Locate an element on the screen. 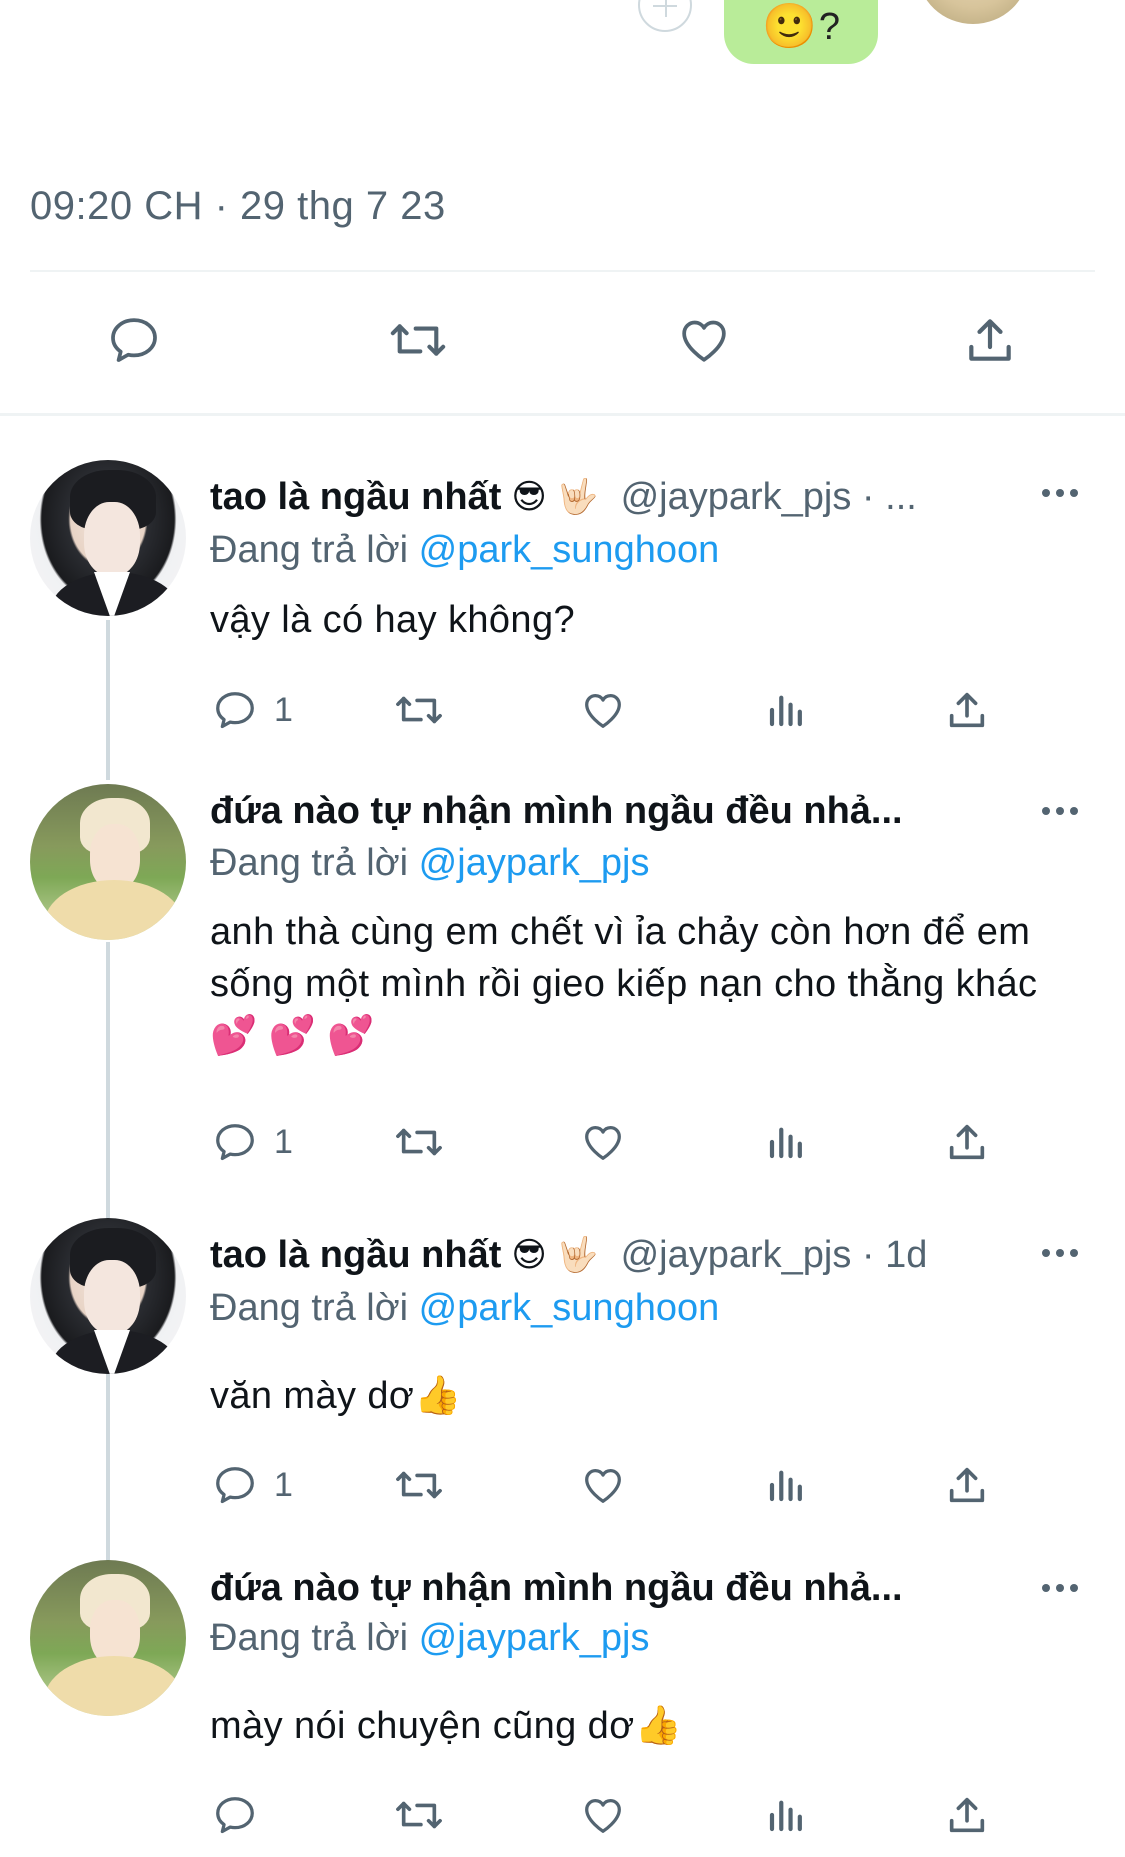 The width and height of the screenshot is (1125, 1857). tweet-timestamp: 09:20 CH · 29 thg 7 23 is located at coordinates (238, 206).